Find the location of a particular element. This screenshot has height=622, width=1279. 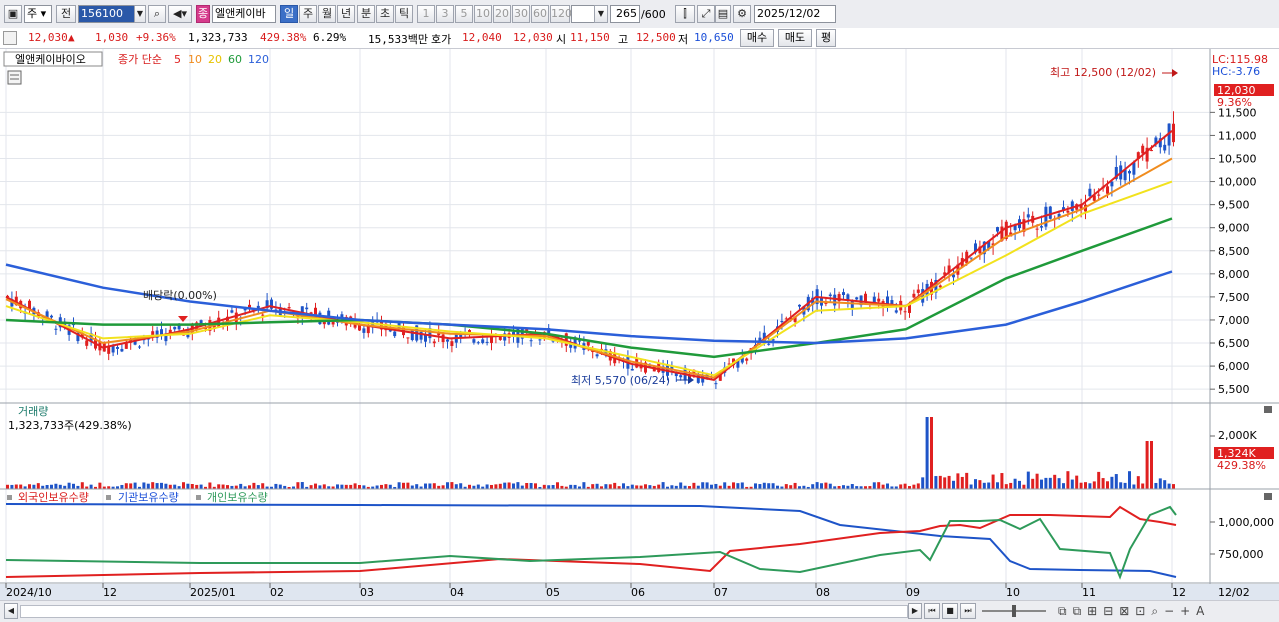

period-2-button: 월 is located at coordinates (327, 14).